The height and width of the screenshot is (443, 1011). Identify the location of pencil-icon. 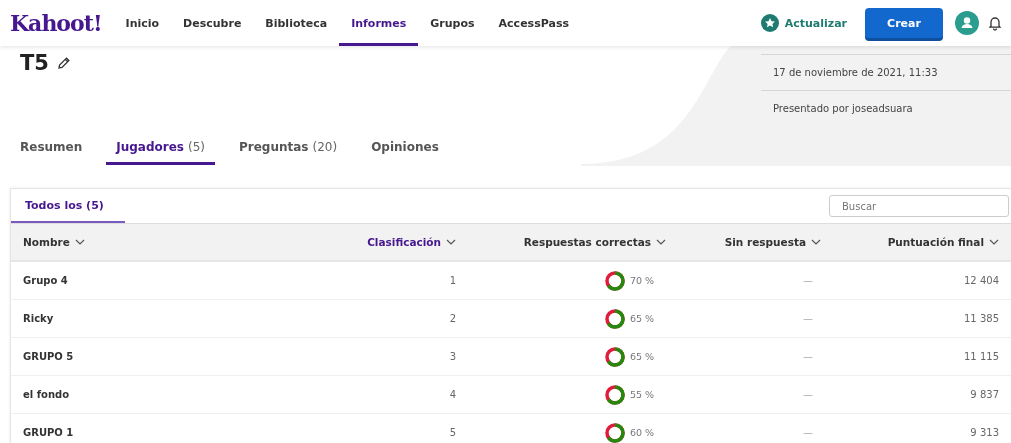
(63, 63).